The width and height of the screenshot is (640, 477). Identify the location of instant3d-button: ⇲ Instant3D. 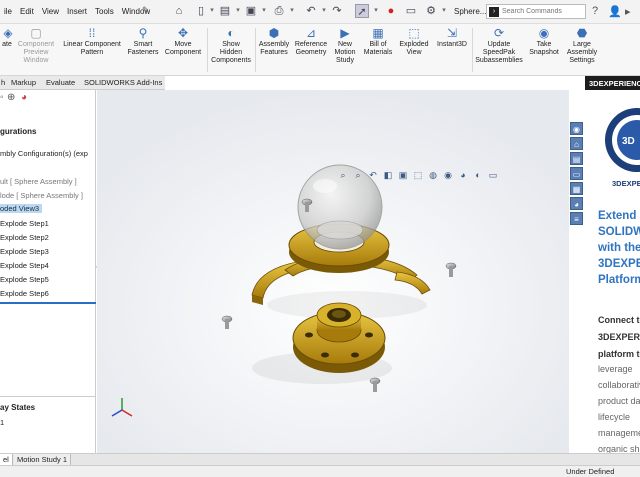
(452, 50).